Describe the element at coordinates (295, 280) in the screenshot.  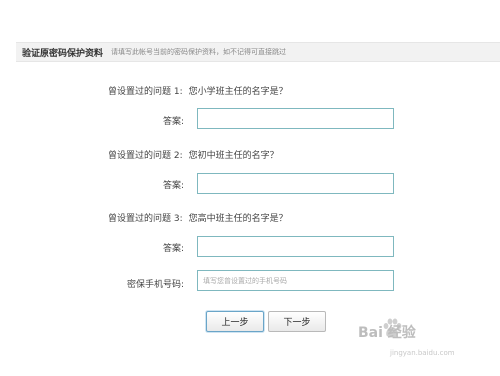
I see `phone-input` at that location.